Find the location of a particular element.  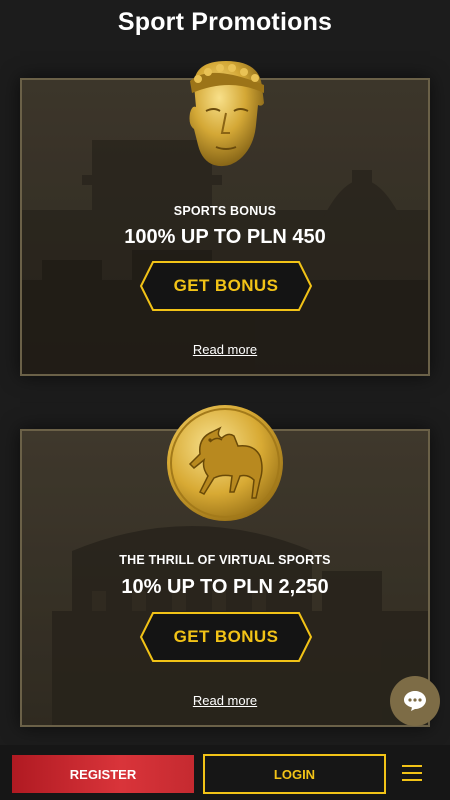

promotion-offer: 100% UP TO PLN 450 is located at coordinates (225, 237).